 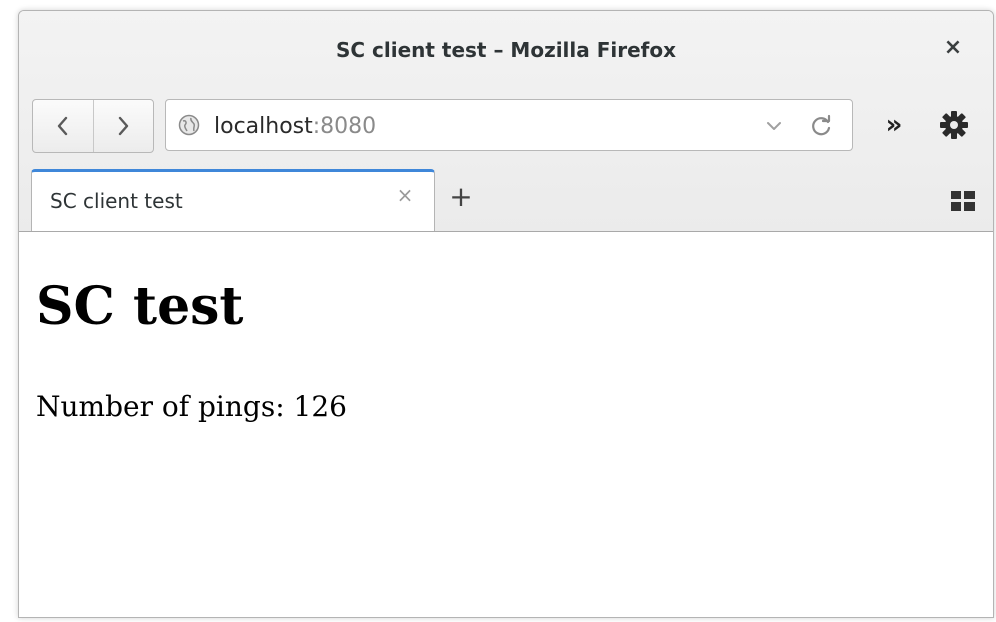 I want to click on tab-overview-icon, so click(x=963, y=201).